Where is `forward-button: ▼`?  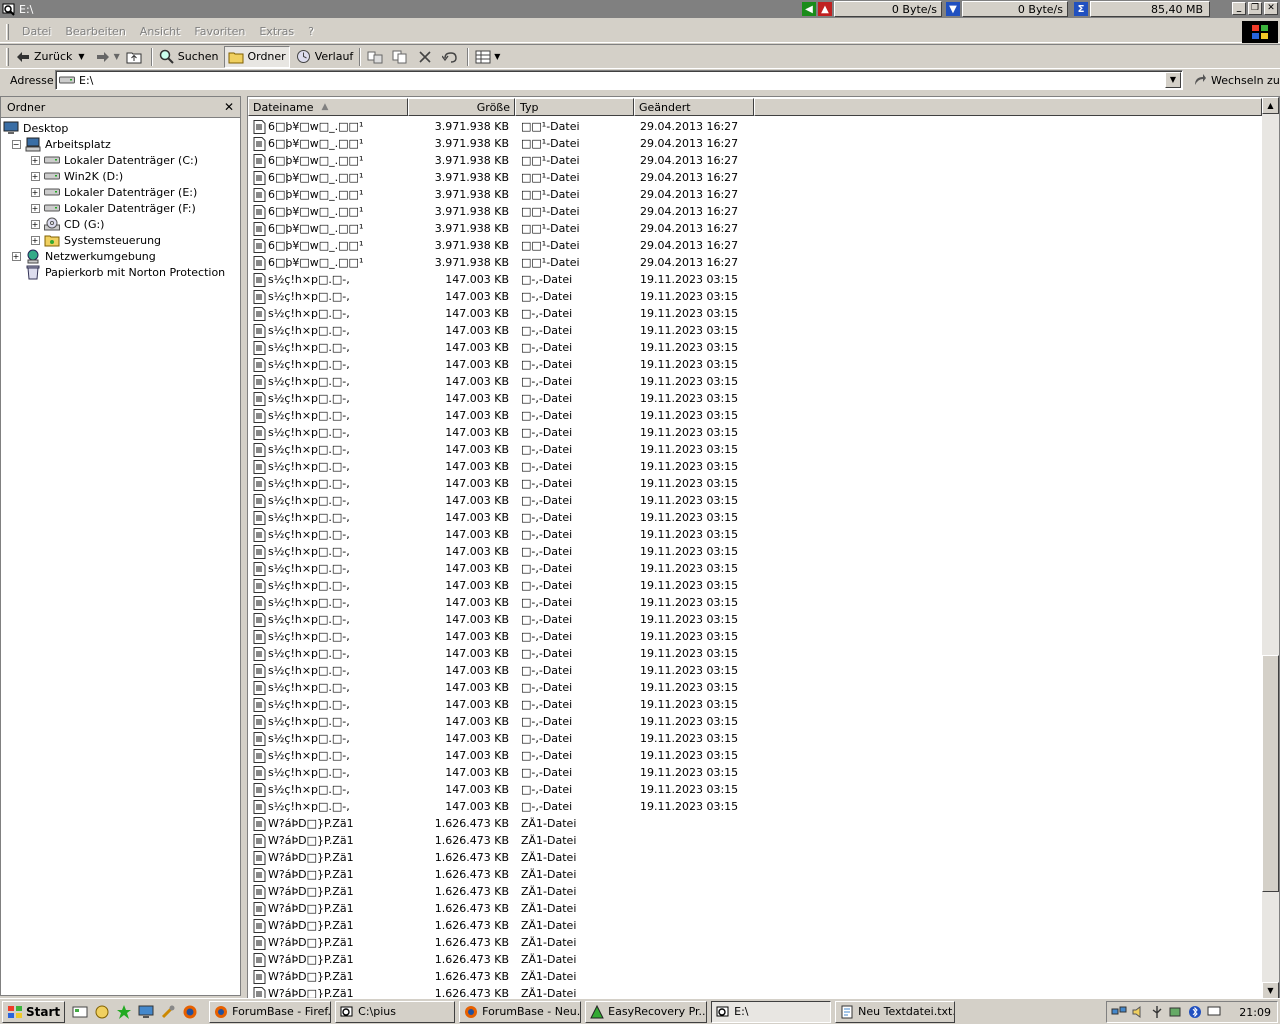 forward-button: ▼ is located at coordinates (107, 57).